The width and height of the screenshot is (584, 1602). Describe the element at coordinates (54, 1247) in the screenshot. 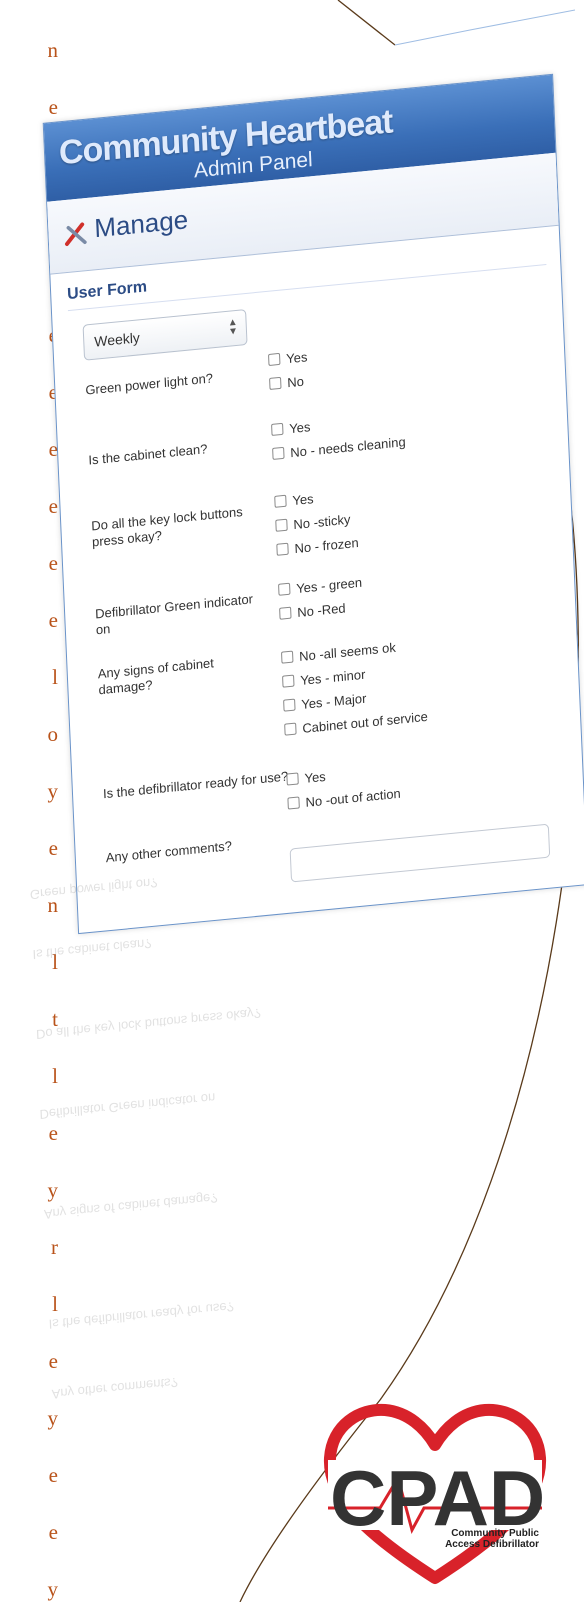

I see `edge-letter: r` at that location.